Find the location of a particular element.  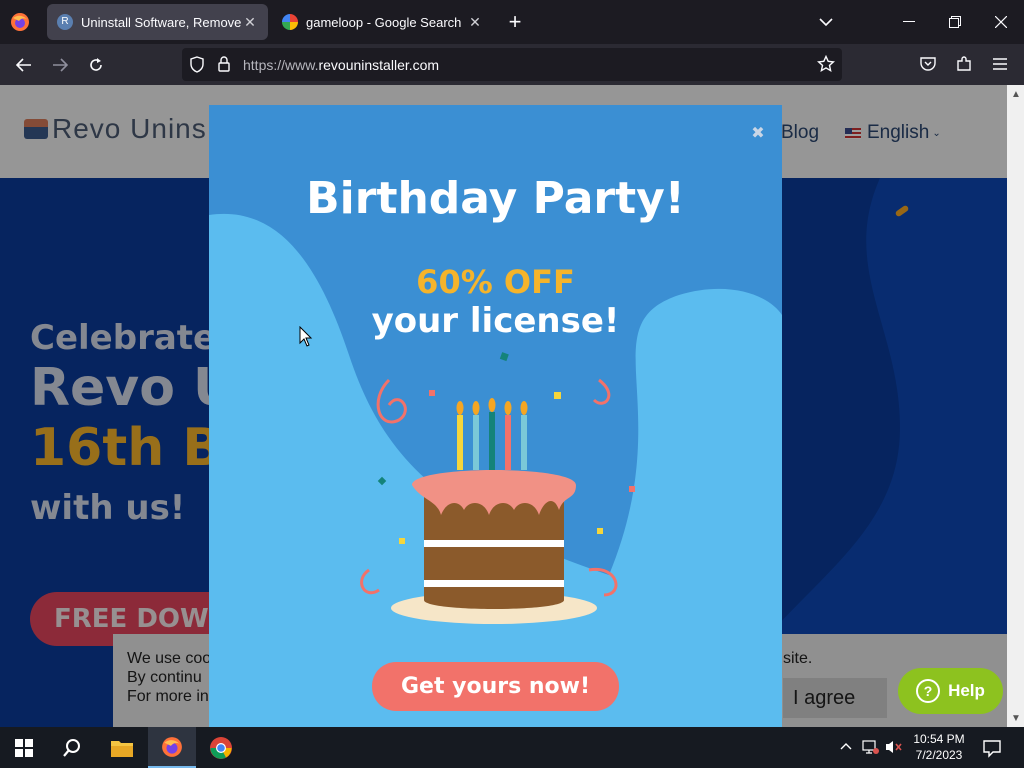

close-x-icon: ✖ is located at coordinates (758, 133).